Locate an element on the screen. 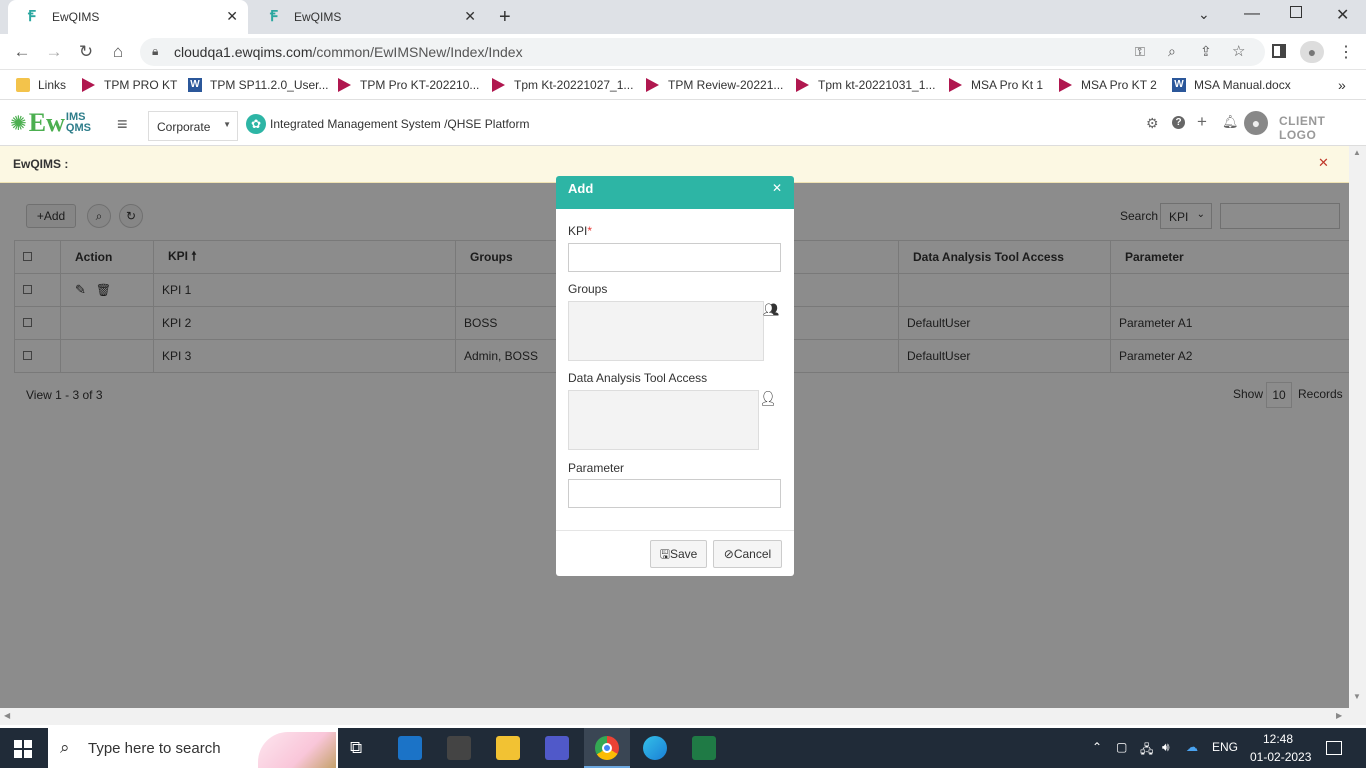 Image resolution: width=1366 pixels, height=768 pixels. edge-browser-icon is located at coordinates (655, 748).